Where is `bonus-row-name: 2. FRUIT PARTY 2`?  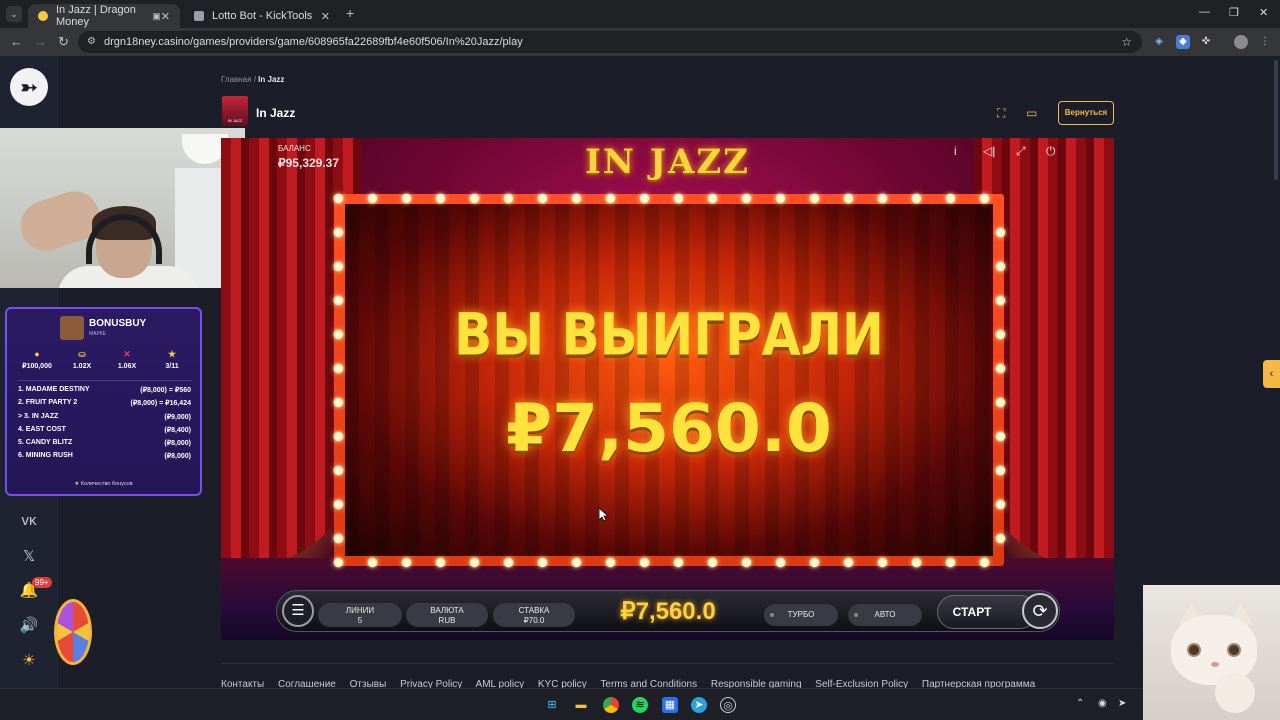 bonus-row-name: 2. FRUIT PARTY 2 is located at coordinates (48, 403).